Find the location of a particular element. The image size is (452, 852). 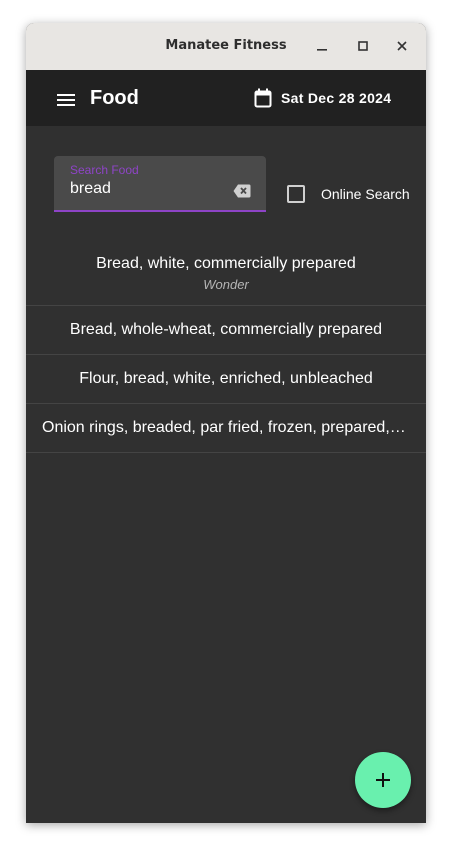

maximize-icon is located at coordinates (363, 46).